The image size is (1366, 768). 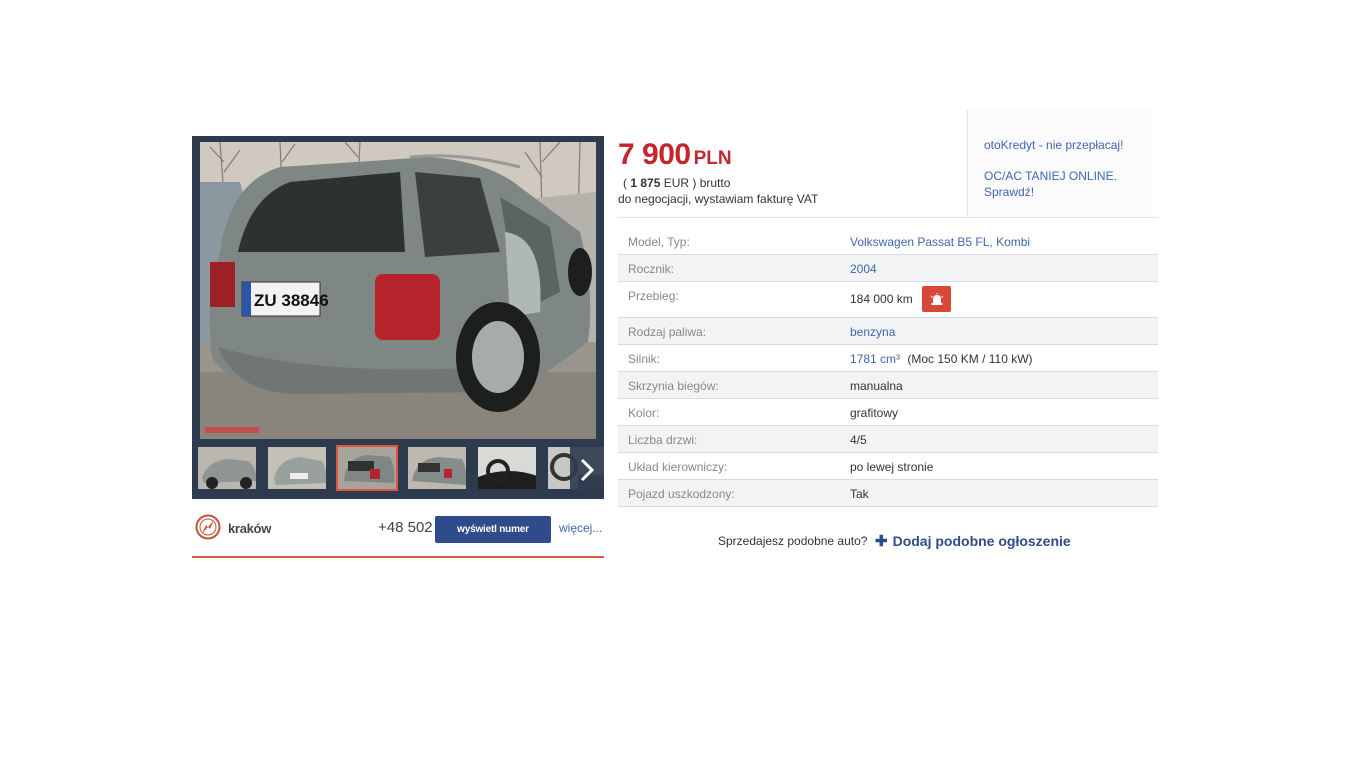 What do you see at coordinates (663, 440) in the screenshot?
I see `param-label: Liczba drzwi:` at bounding box center [663, 440].